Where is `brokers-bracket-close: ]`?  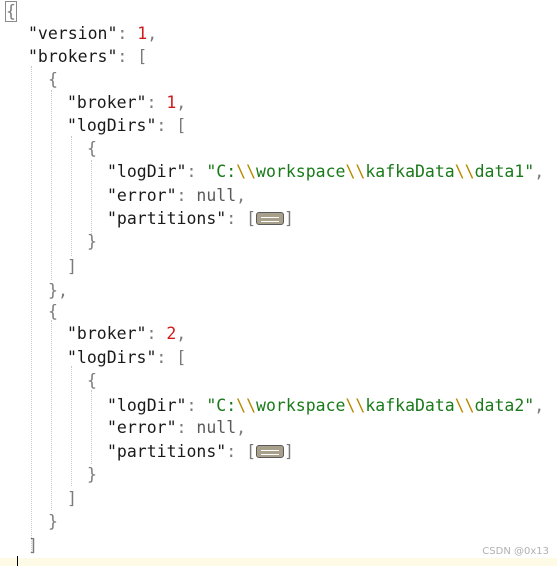 brokers-bracket-close: ] is located at coordinates (33, 545).